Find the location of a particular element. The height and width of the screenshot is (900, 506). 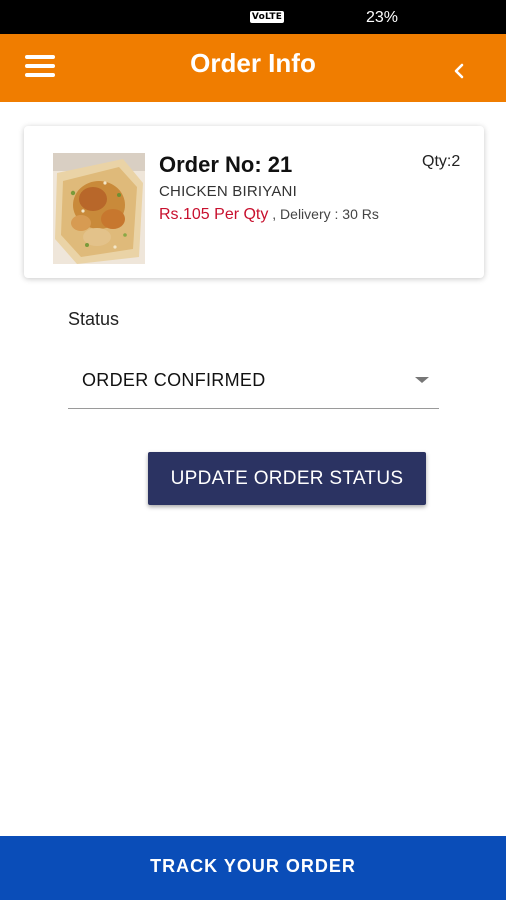

status-bar: VoLTE 23% is located at coordinates (253, 17).